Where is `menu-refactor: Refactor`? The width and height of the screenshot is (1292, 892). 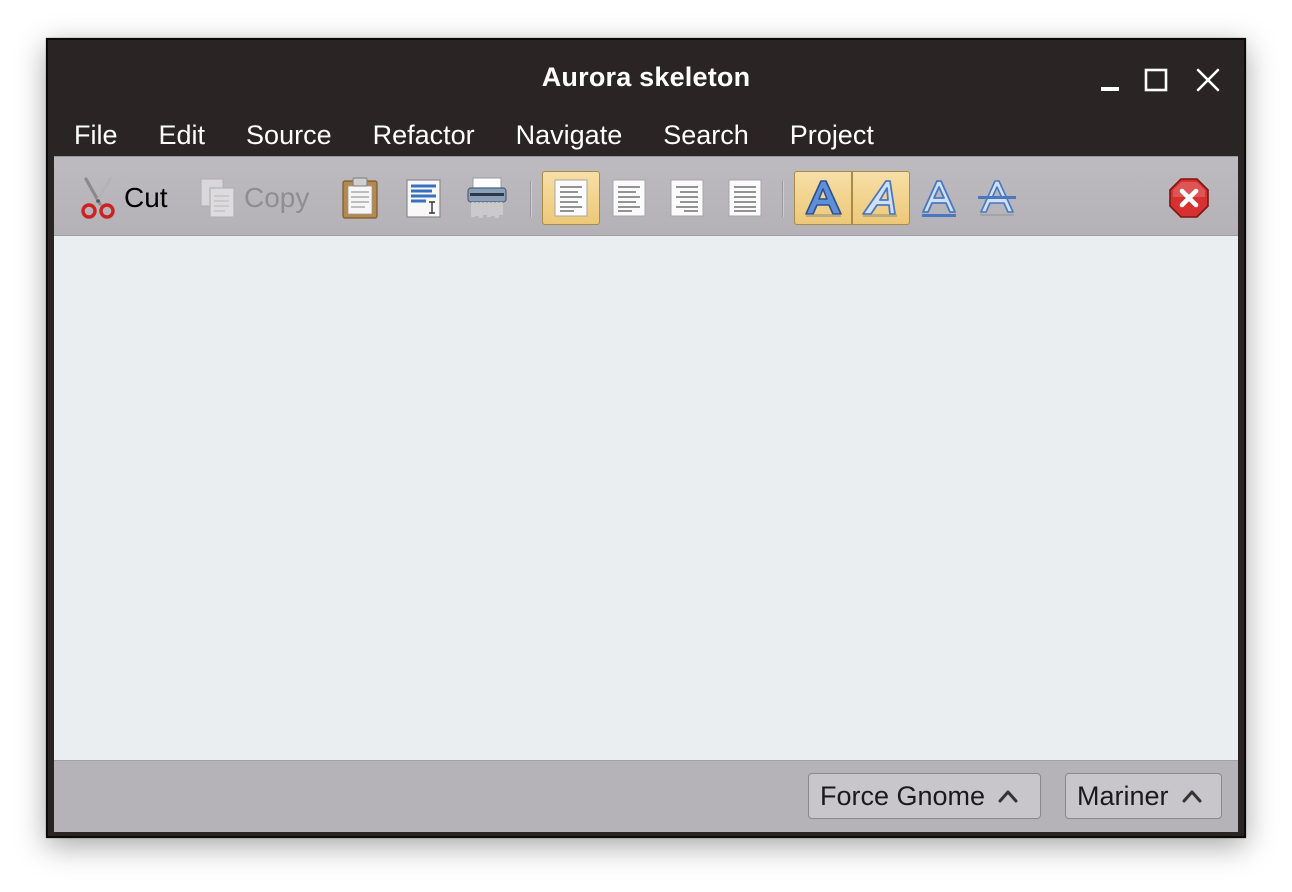
menu-refactor: Refactor is located at coordinates (424, 135).